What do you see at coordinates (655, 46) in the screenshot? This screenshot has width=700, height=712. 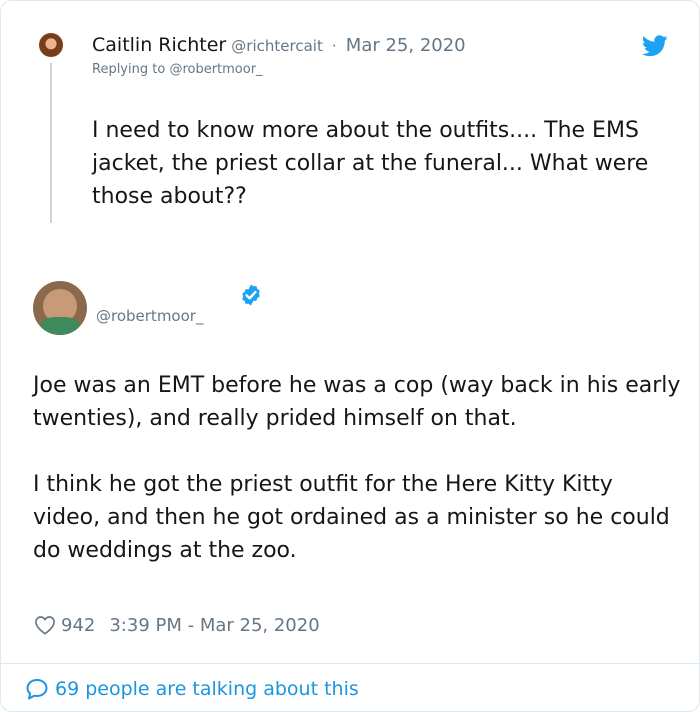 I see `twitter-bird-icon` at bounding box center [655, 46].